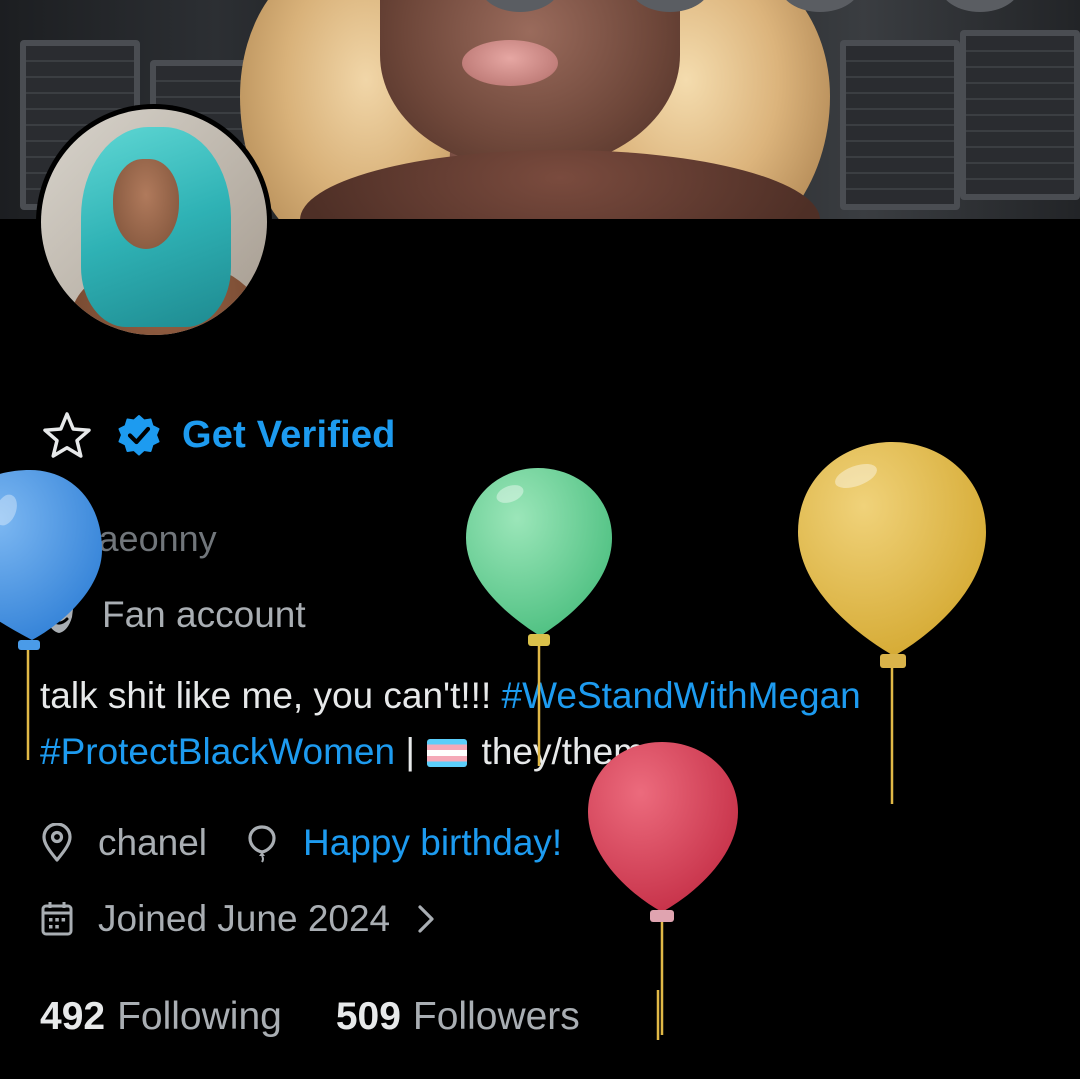  What do you see at coordinates (154, 222) in the screenshot?
I see `profile-avatar` at bounding box center [154, 222].